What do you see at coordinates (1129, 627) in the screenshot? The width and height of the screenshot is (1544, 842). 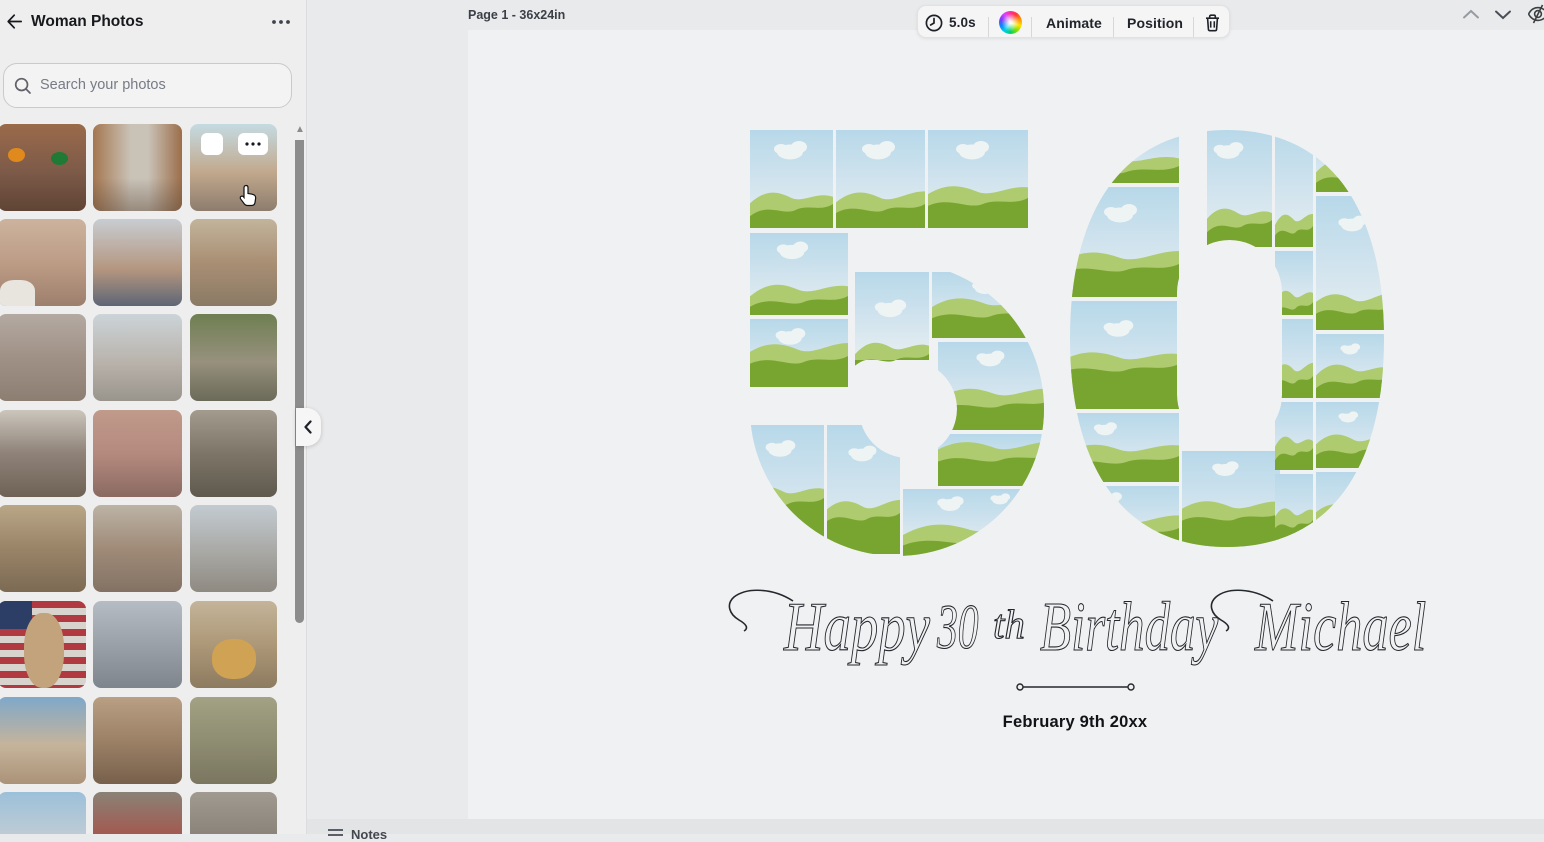 I see `svg-text: Birthday` at bounding box center [1129, 627].